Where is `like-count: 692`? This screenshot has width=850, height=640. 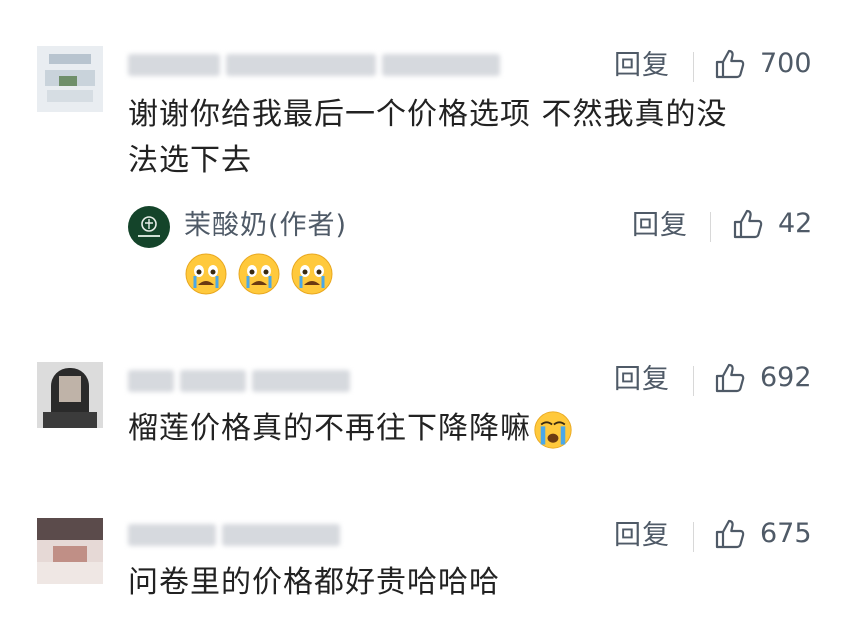
like-count: 692 is located at coordinates (786, 377).